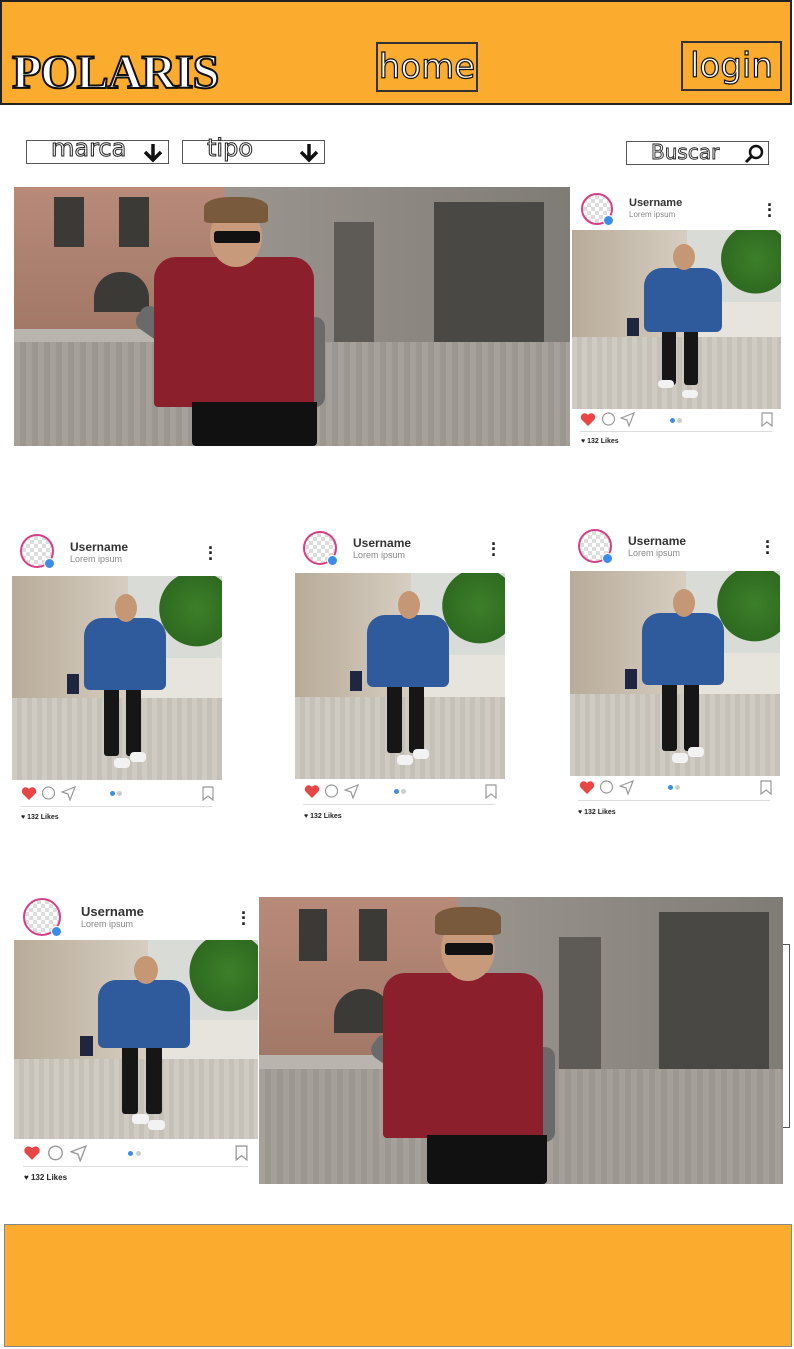 The width and height of the screenshot is (794, 1349). Describe the element at coordinates (230, 148) in the screenshot. I see `tipo-label: tipo` at that location.